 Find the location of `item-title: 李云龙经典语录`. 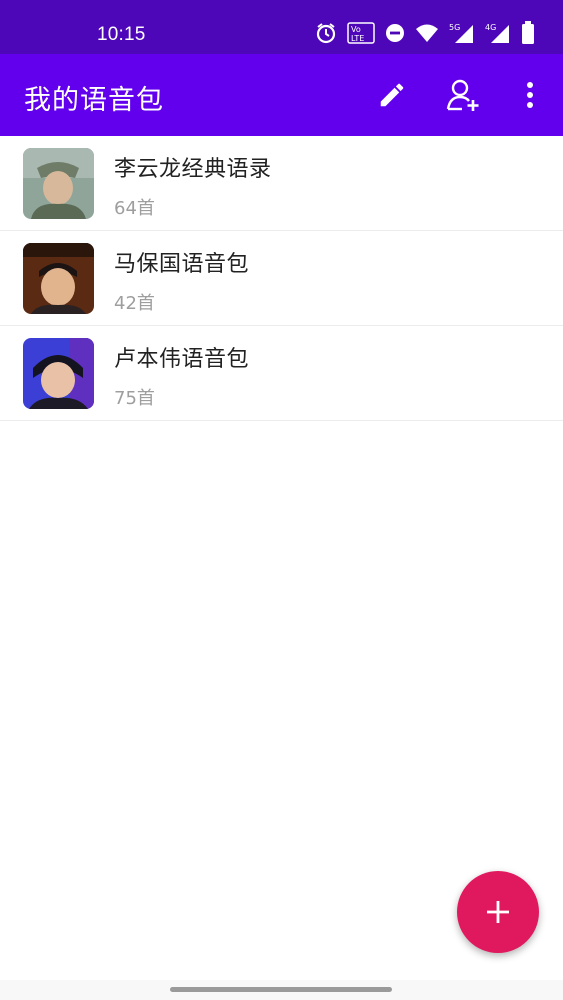

item-title: 李云龙经典语录 is located at coordinates (193, 169).